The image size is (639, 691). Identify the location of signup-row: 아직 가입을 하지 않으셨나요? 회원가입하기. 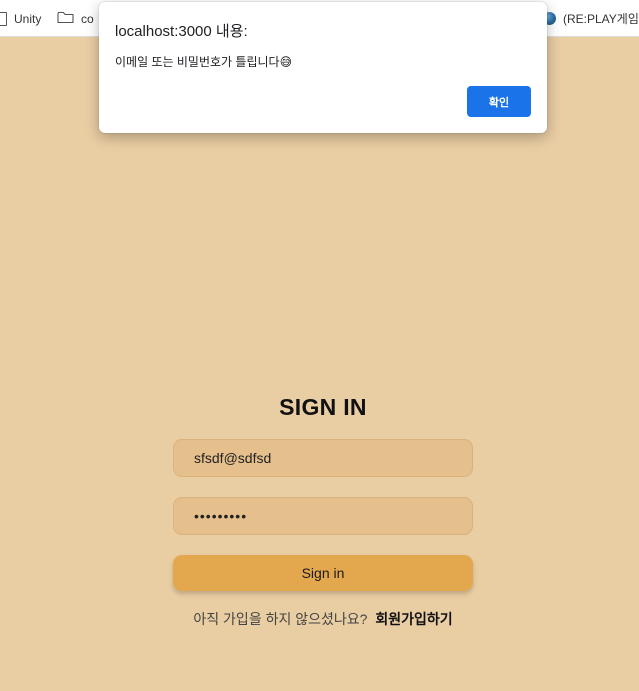
(319, 619).